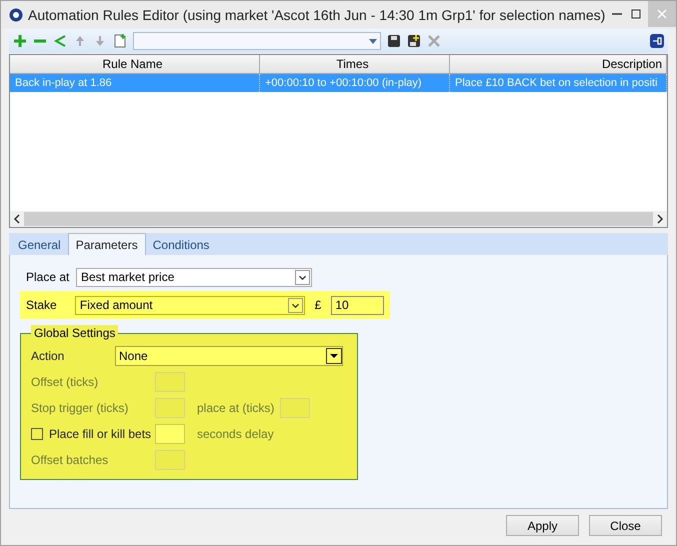 Image resolution: width=677 pixels, height=546 pixels. I want to click on pin-icon, so click(657, 41).